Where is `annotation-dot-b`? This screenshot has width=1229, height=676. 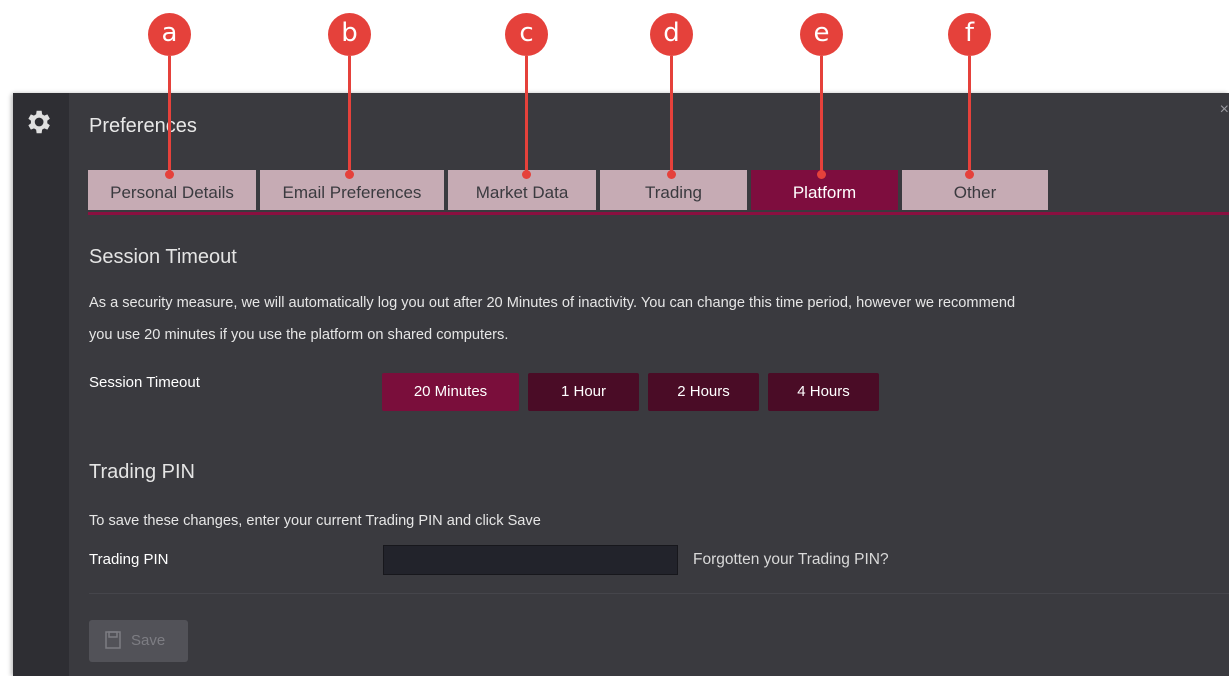 annotation-dot-b is located at coordinates (349, 174).